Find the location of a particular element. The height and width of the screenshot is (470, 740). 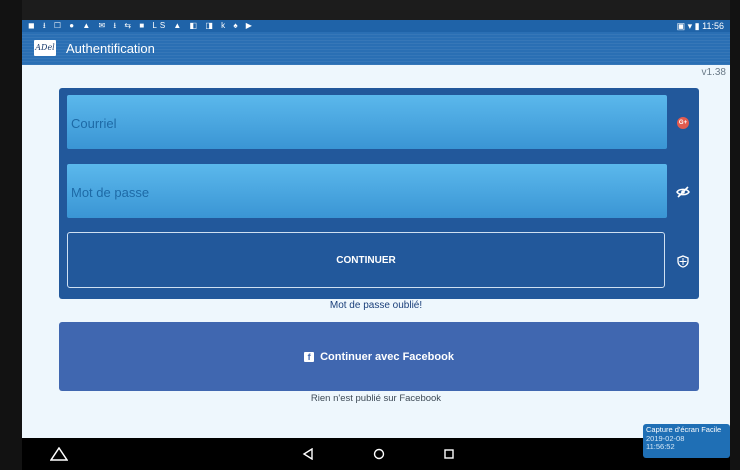

page-title: Authentification is located at coordinates (110, 48).